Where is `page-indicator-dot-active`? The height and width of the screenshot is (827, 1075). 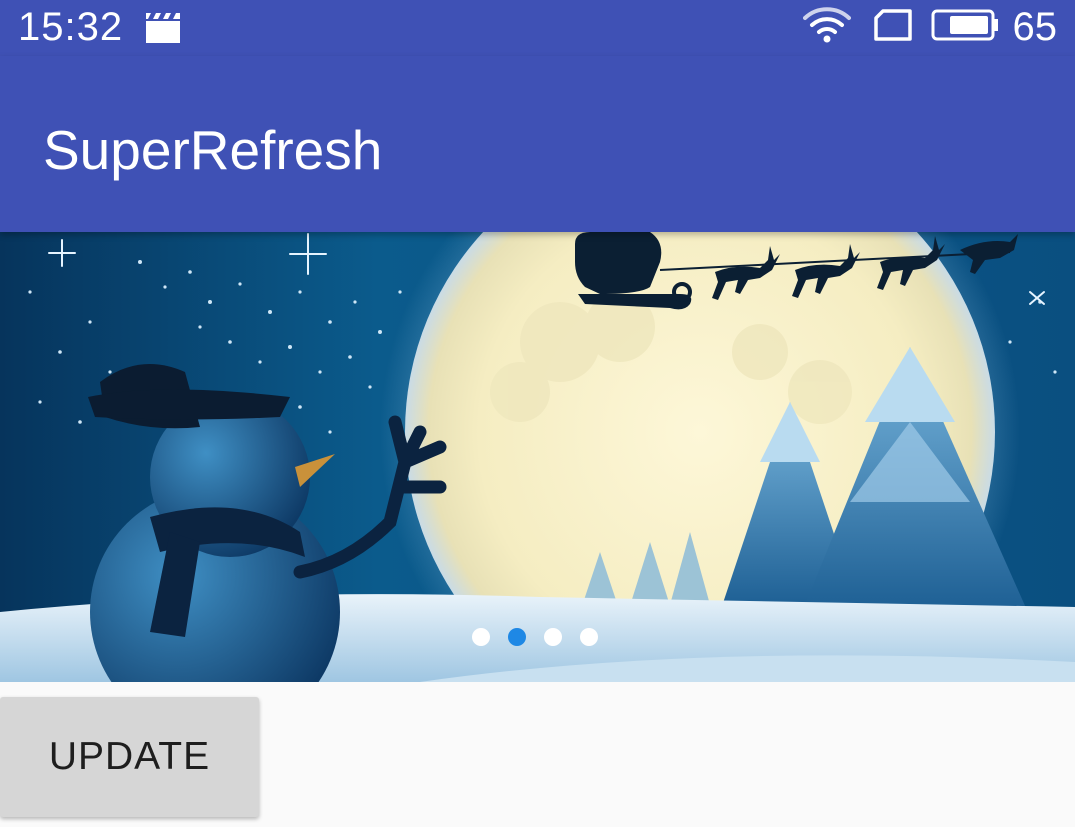 page-indicator-dot-active is located at coordinates (517, 637).